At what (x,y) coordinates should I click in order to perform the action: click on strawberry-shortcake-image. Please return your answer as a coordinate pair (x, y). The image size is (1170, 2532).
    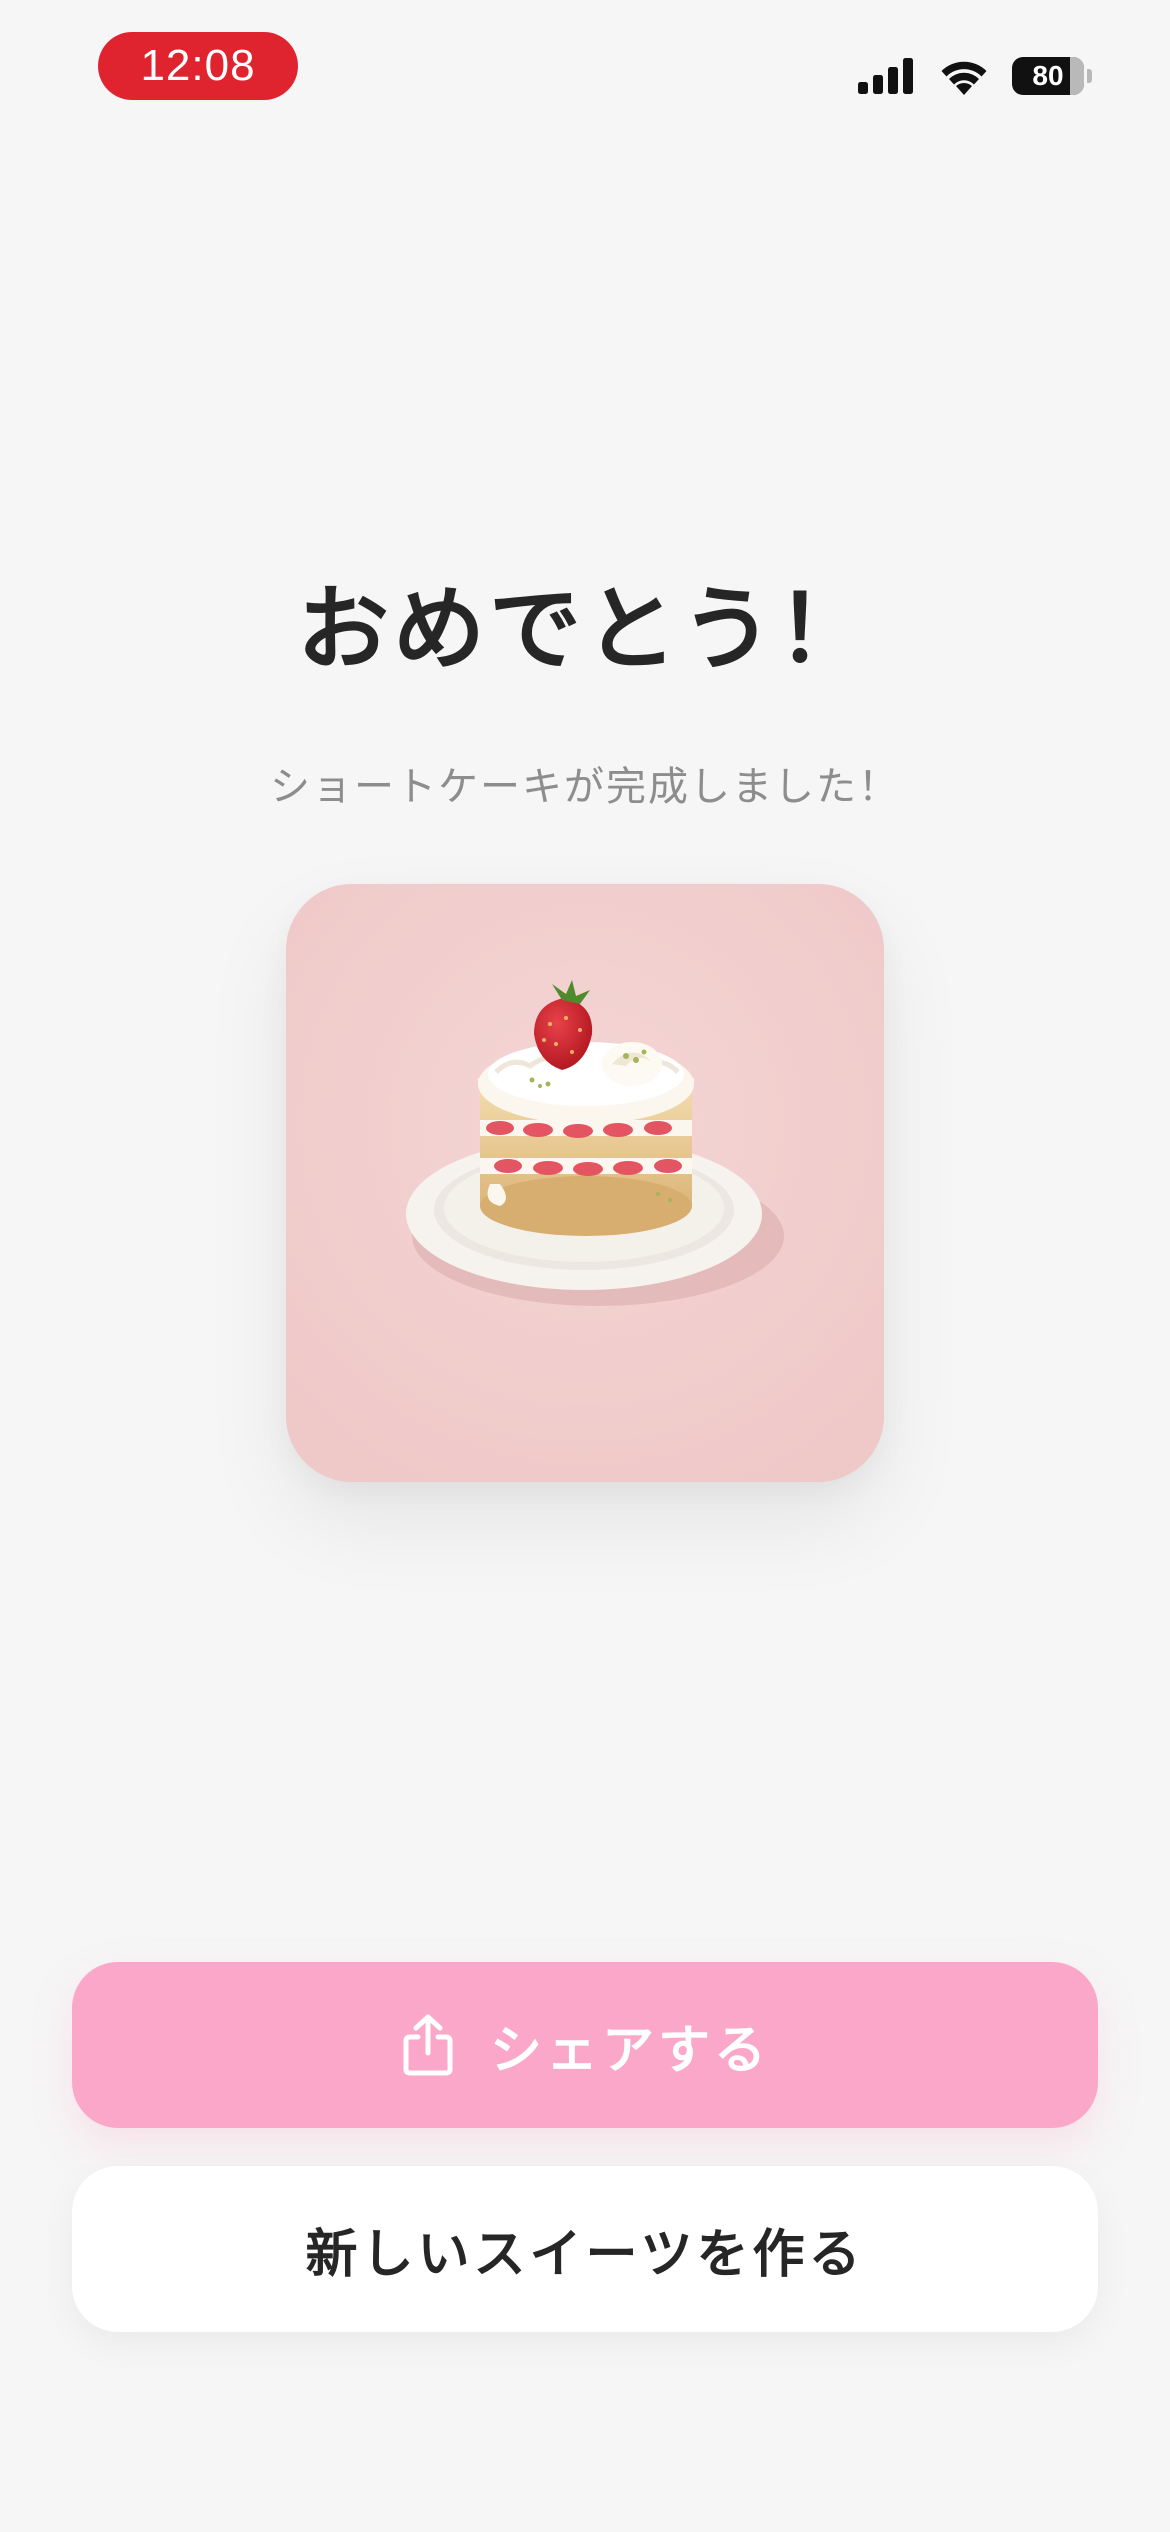
    Looking at the image, I should click on (585, 1183).